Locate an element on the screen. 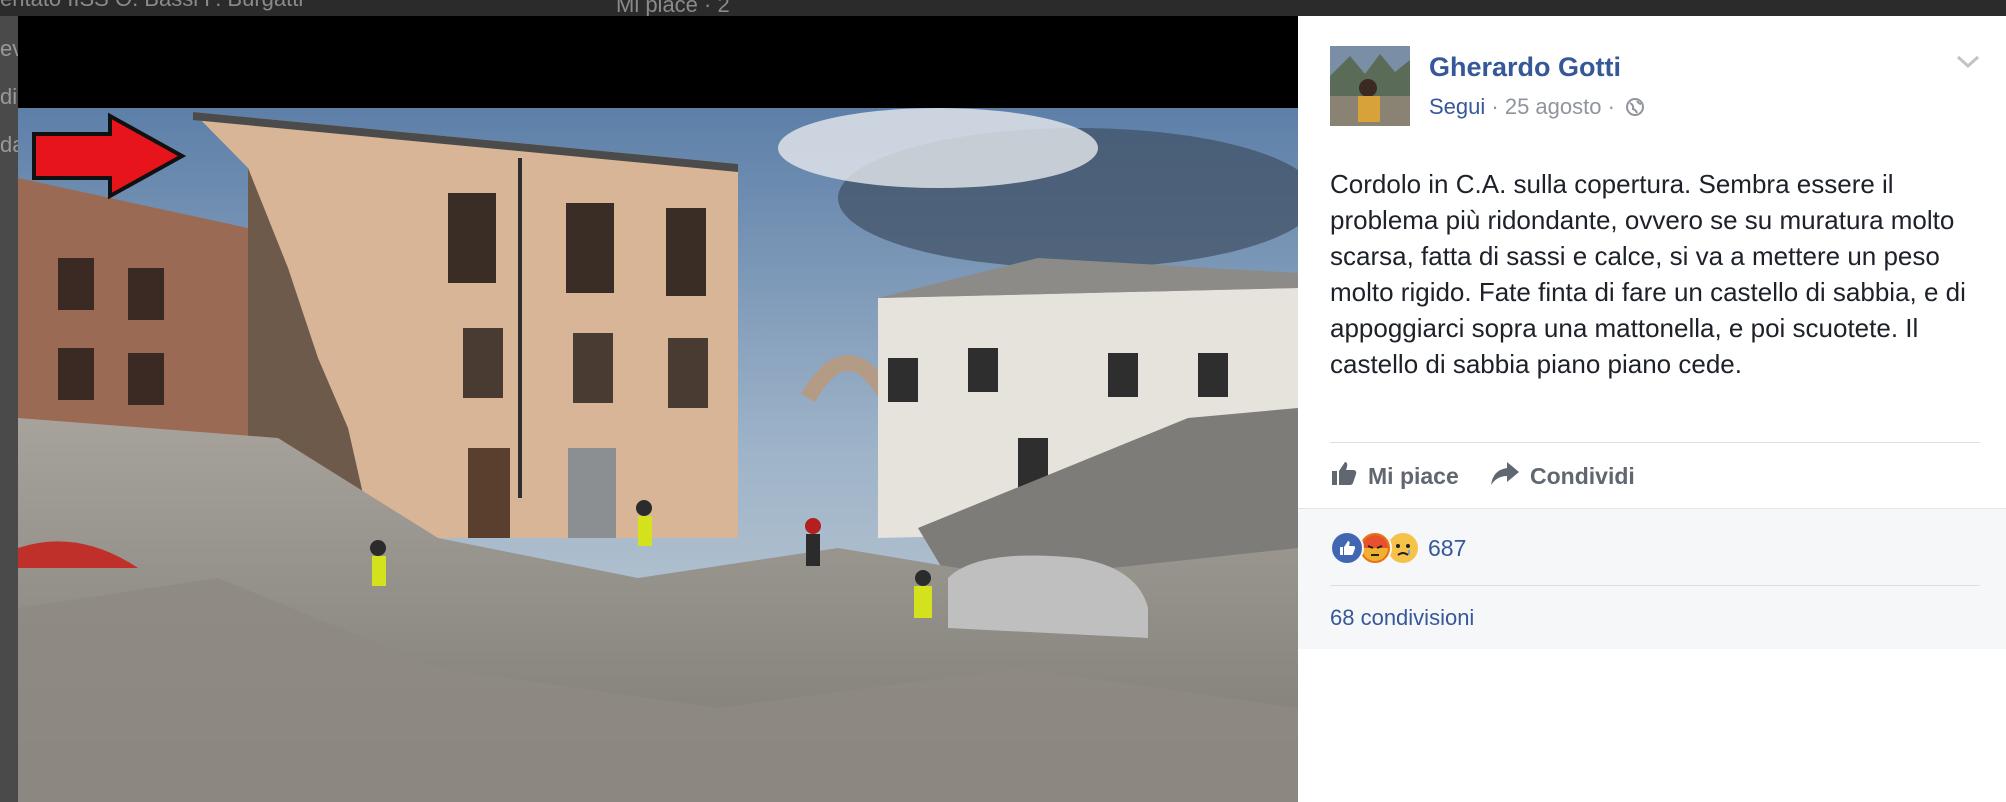  post-date: · 25 agosto · is located at coordinates (1553, 106).